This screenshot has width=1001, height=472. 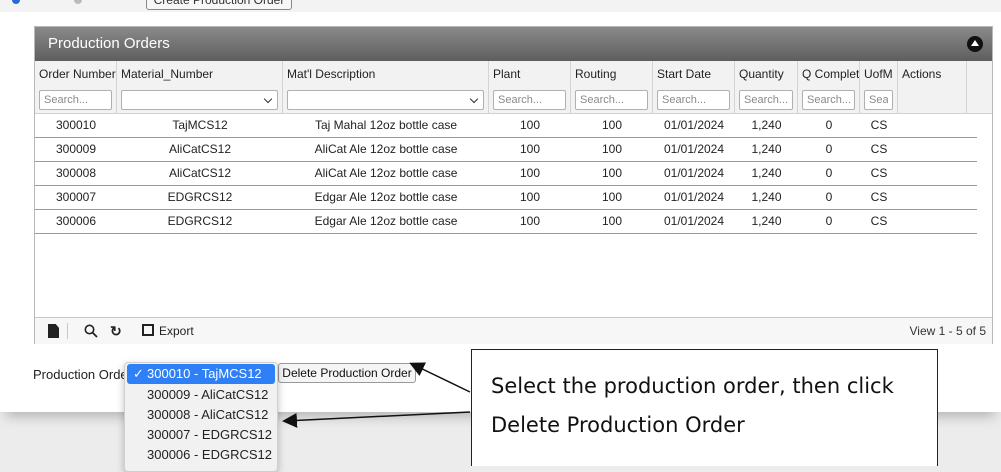 What do you see at coordinates (513, 44) in the screenshot?
I see `grid-caption: Production Orders` at bounding box center [513, 44].